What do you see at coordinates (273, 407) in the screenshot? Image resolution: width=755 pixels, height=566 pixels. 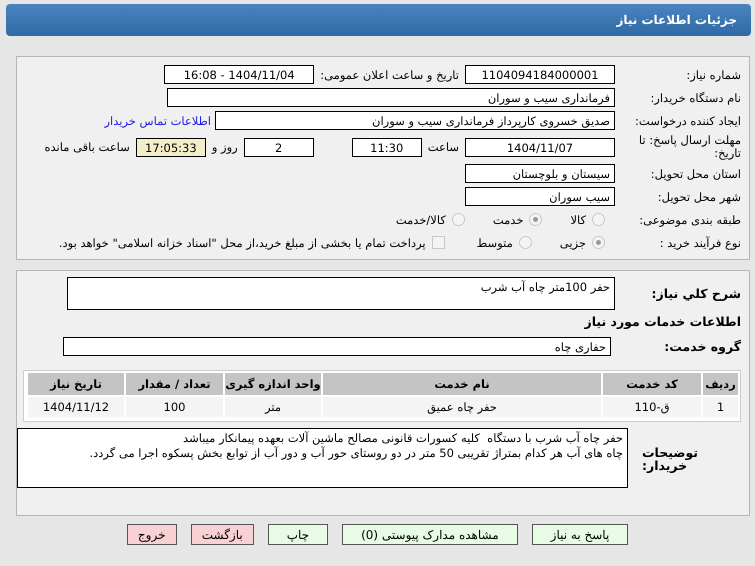 I see `table-cell: متر` at bounding box center [273, 407].